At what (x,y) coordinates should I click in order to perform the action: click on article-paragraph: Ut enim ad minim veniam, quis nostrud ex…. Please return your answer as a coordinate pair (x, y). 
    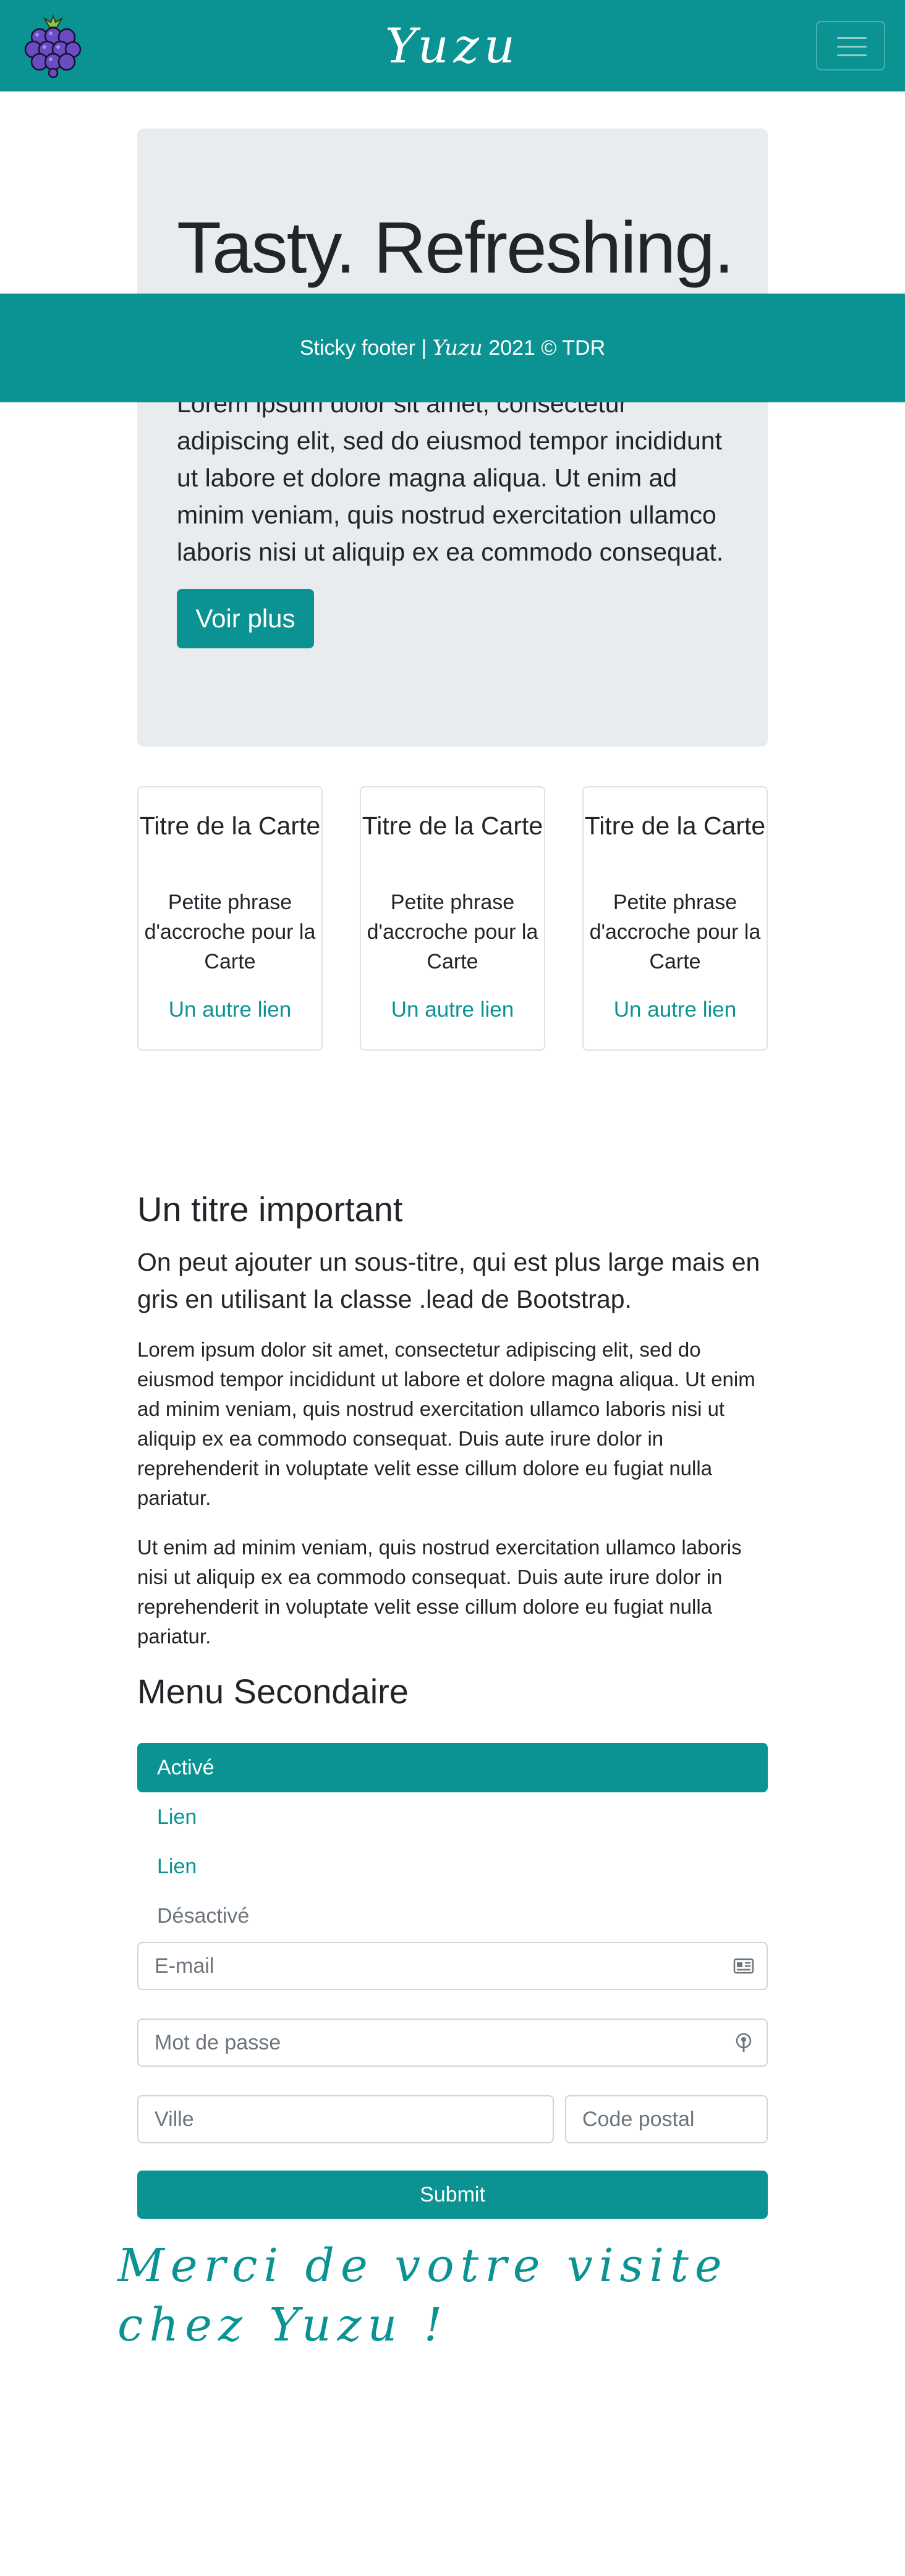
    Looking at the image, I should click on (439, 1592).